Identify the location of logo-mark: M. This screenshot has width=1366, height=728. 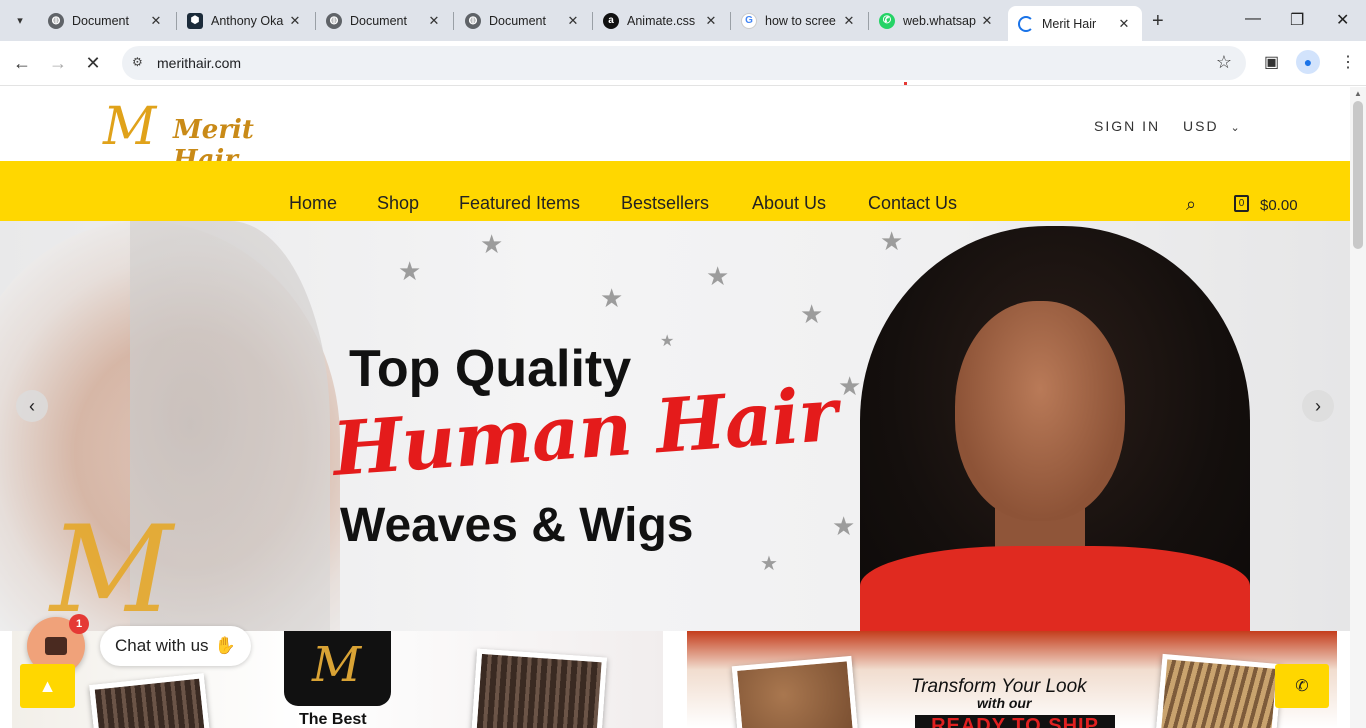
(337, 665).